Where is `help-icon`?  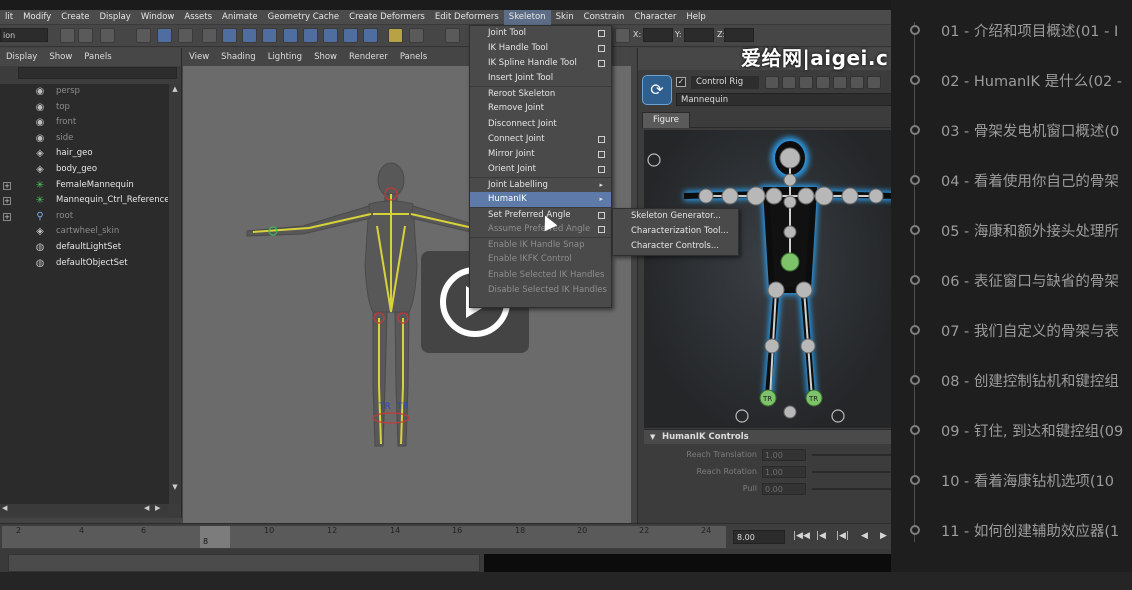 help-icon is located at coordinates (370, 35).